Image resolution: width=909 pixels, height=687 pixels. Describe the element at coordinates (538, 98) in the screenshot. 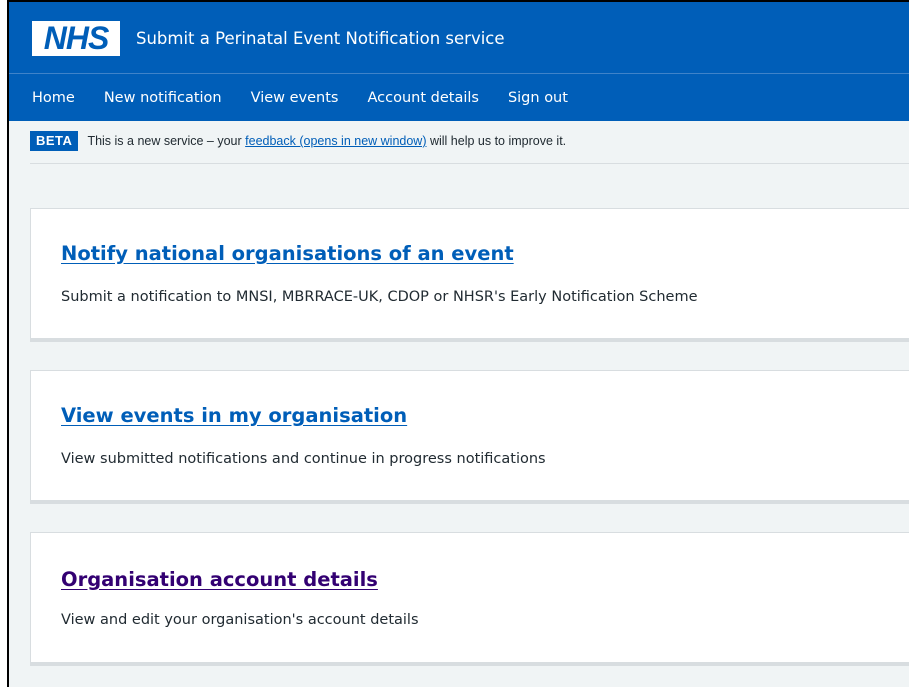

I see `nav-item-sign-out: Sign out` at that location.